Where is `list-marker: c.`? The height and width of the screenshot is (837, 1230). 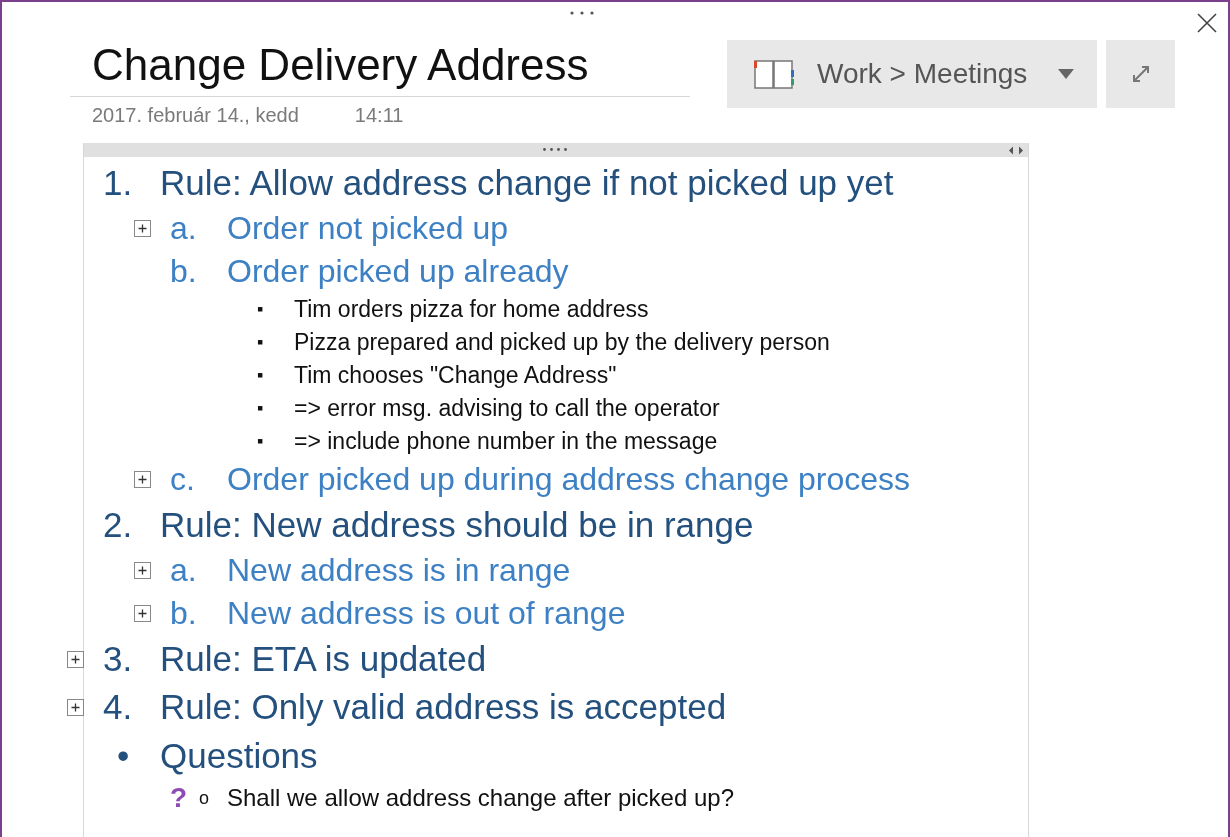
list-marker: c. is located at coordinates (182, 479).